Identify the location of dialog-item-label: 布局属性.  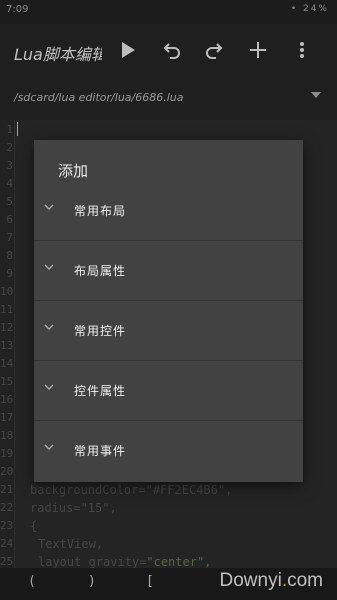
(100, 271).